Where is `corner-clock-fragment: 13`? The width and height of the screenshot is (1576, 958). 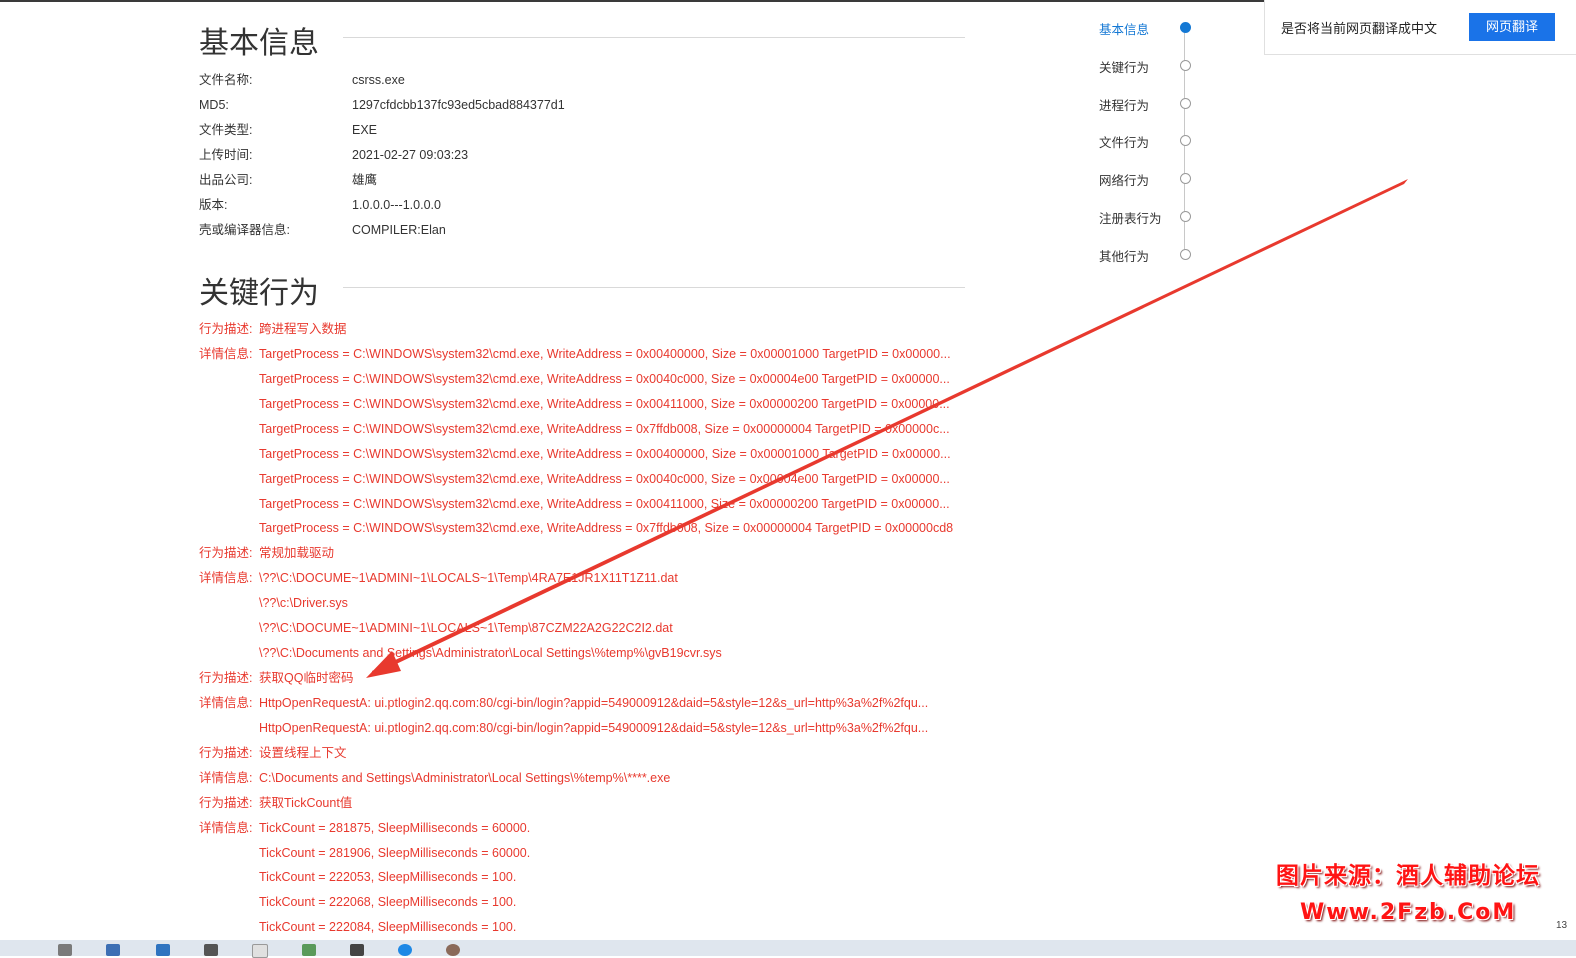 corner-clock-fragment: 13 is located at coordinates (1562, 925).